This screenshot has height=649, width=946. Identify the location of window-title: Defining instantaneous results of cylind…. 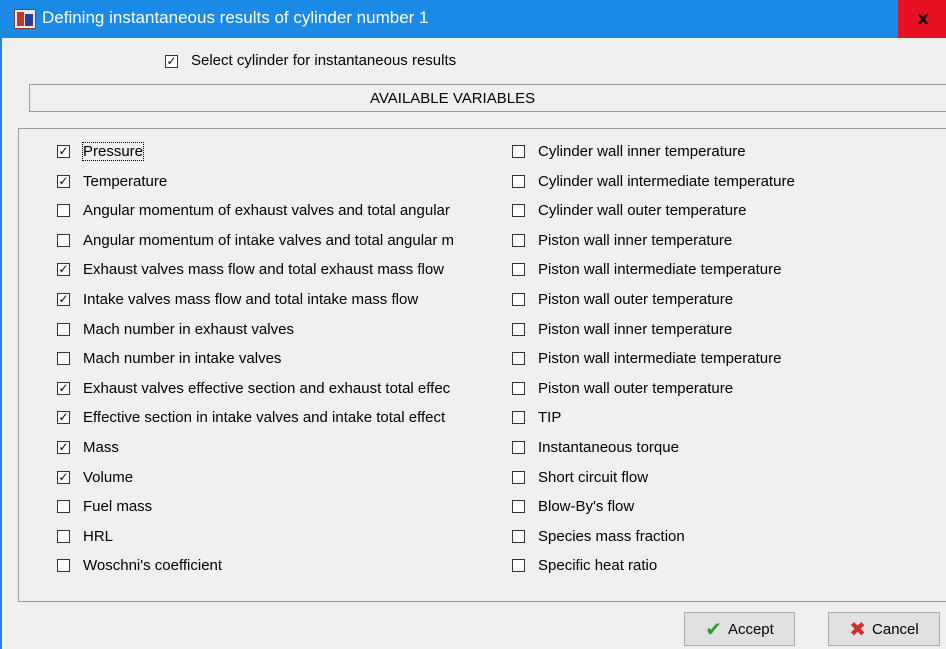
(235, 17).